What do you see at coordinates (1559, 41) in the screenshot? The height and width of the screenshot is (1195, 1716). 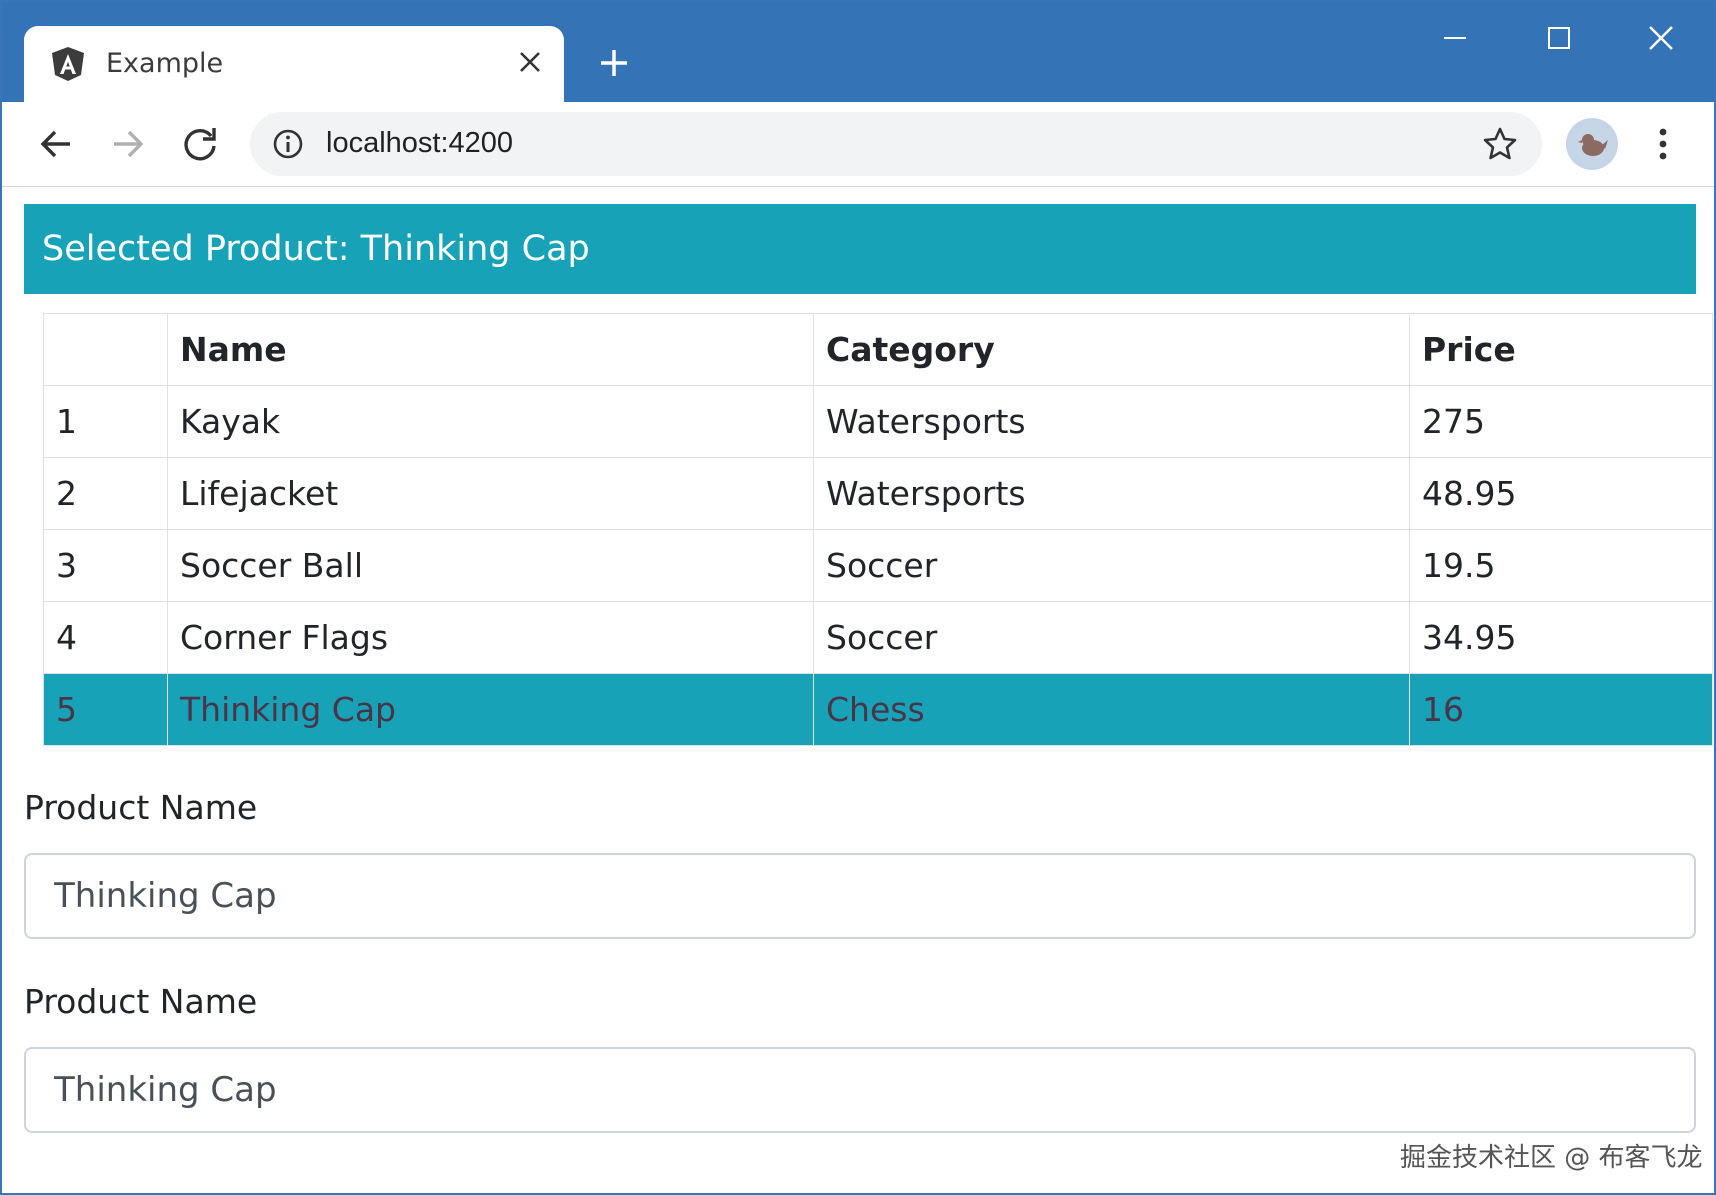 I see `maximize-icon` at bounding box center [1559, 41].